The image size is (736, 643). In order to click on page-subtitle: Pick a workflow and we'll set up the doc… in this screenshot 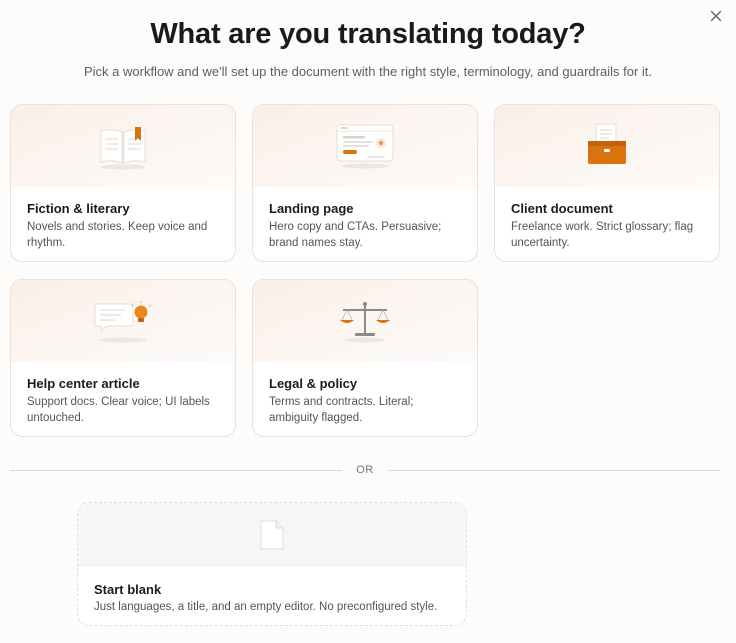, I will do `click(367, 71)`.